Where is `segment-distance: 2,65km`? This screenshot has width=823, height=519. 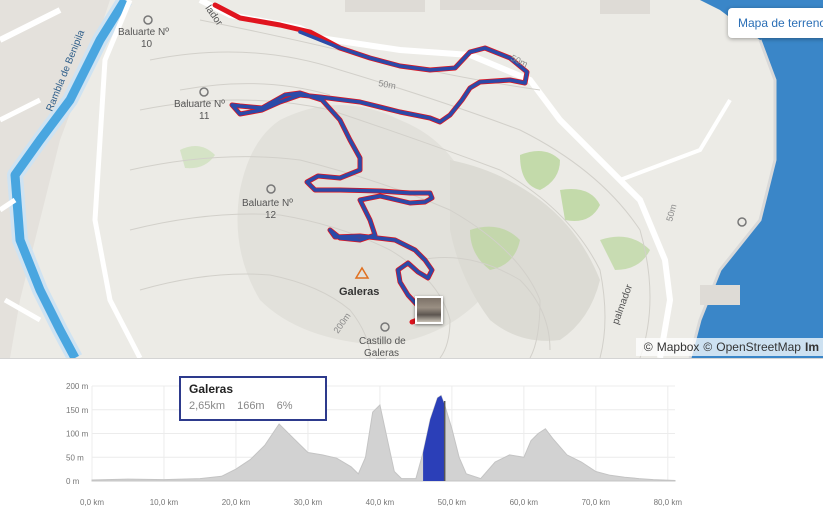 segment-distance: 2,65km is located at coordinates (207, 406).